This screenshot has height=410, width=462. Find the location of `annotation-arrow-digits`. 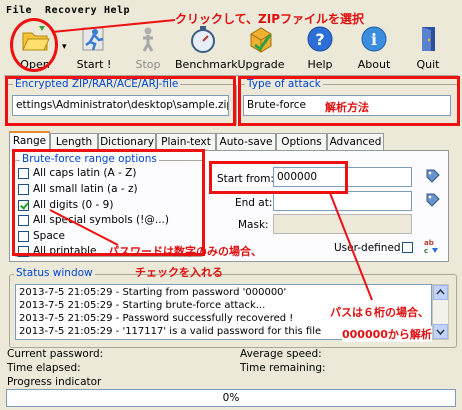

annotation-arrow-digits is located at coordinates (84, 227).